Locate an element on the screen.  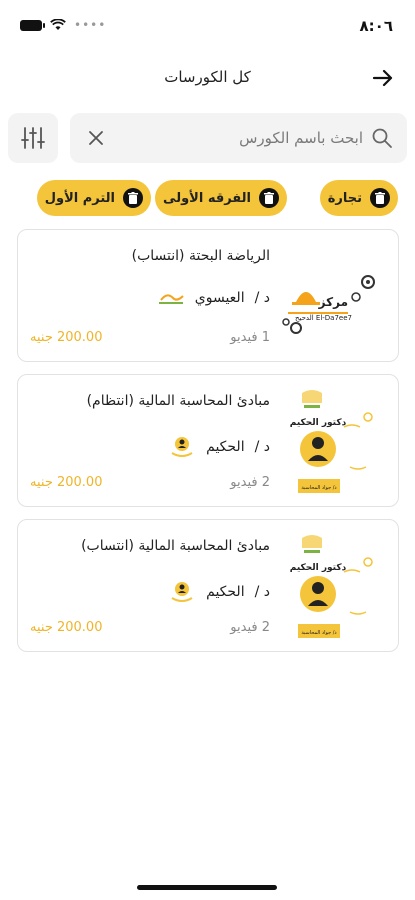
clear-search-button is located at coordinates (96, 138).